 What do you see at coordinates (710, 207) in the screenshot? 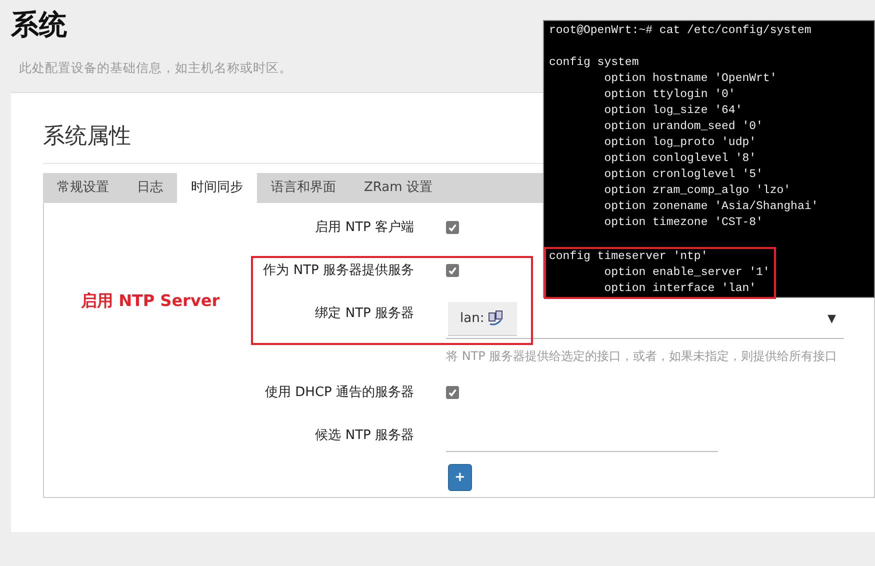
I see `terminal-line: option zonename 'Asia/Shanghai'` at bounding box center [710, 207].